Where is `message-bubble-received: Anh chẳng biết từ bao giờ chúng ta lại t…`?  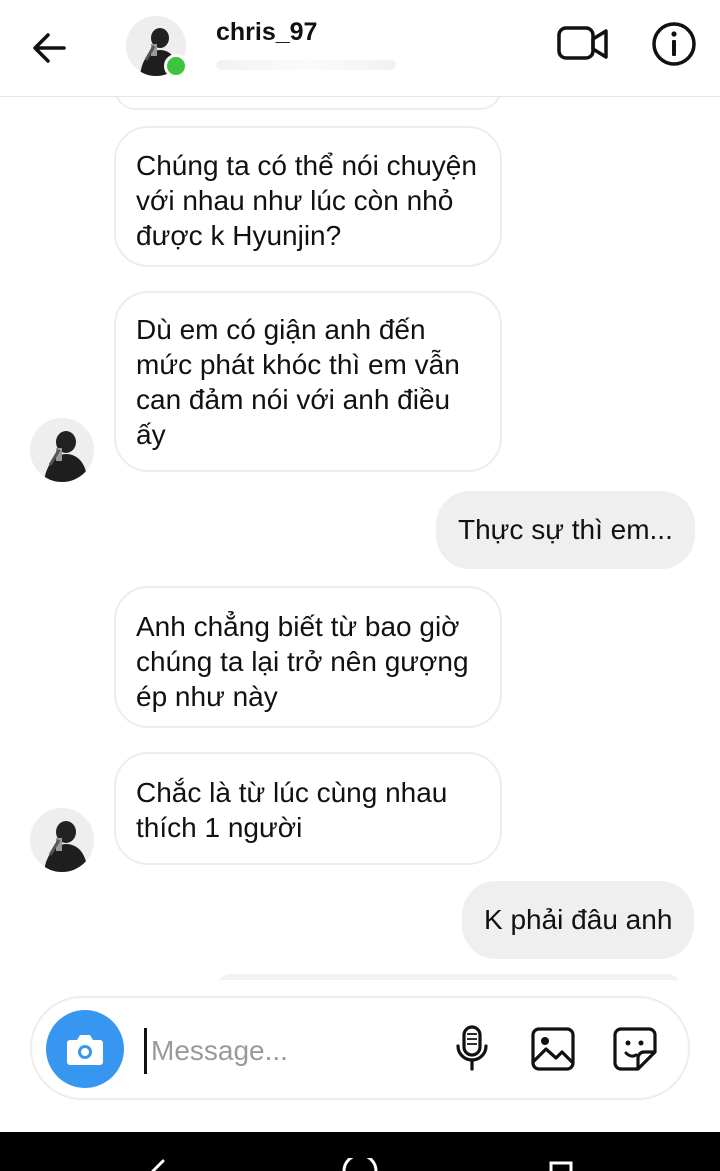
message-bubble-received: Anh chẳng biết từ bao giờ chúng ta lại t… is located at coordinates (308, 657).